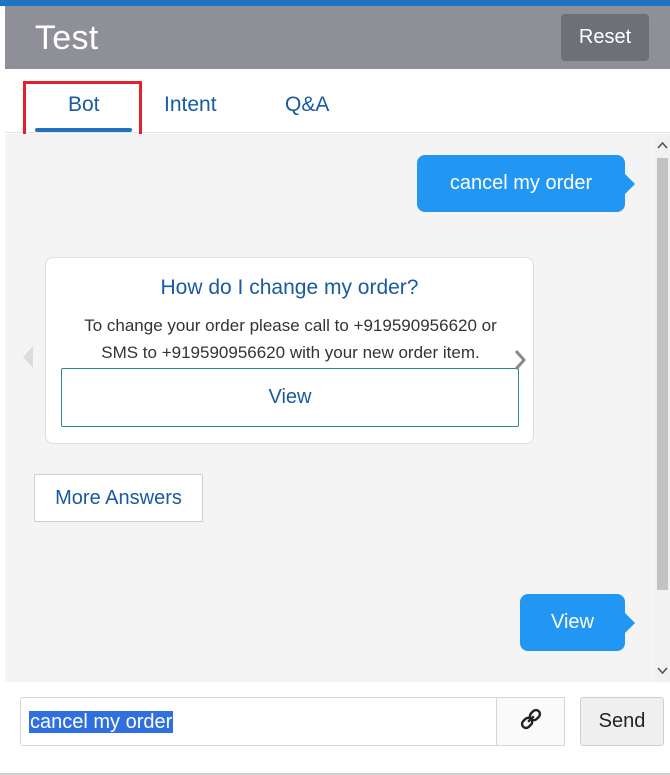 The width and height of the screenshot is (670, 775). I want to click on message-composer: cancel my order Send, so click(335, 728).